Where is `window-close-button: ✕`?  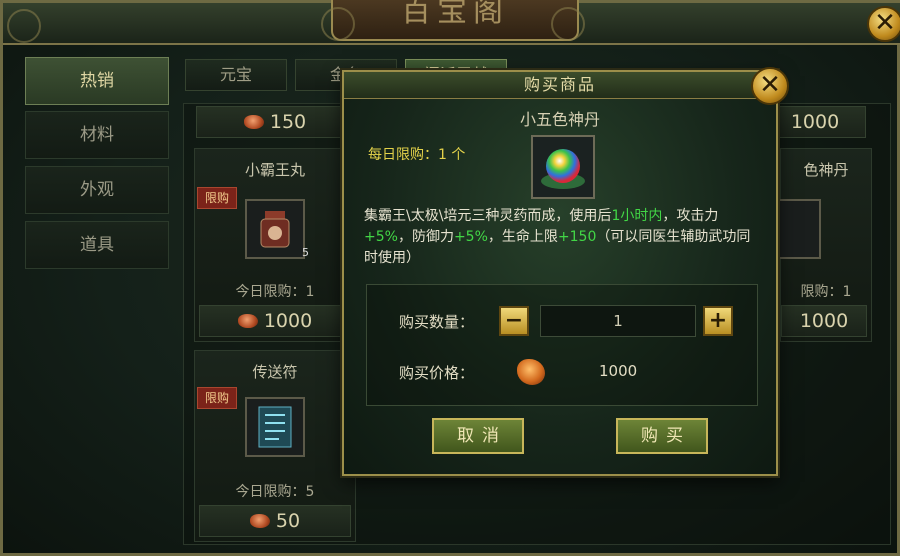
window-close-button: ✕ is located at coordinates (883, 24).